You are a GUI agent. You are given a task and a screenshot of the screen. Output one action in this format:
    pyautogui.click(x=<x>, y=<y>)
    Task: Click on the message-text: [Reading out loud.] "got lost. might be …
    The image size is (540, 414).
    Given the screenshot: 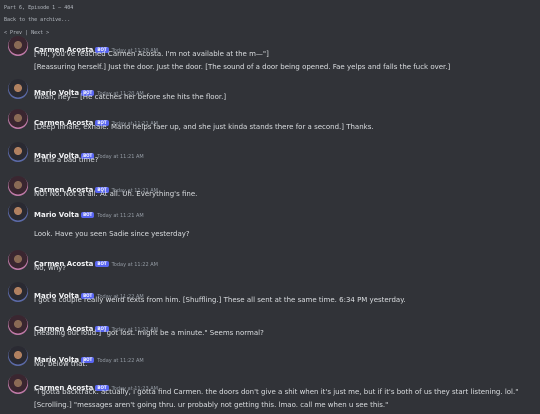 What is the action you would take?
    pyautogui.click(x=149, y=333)
    